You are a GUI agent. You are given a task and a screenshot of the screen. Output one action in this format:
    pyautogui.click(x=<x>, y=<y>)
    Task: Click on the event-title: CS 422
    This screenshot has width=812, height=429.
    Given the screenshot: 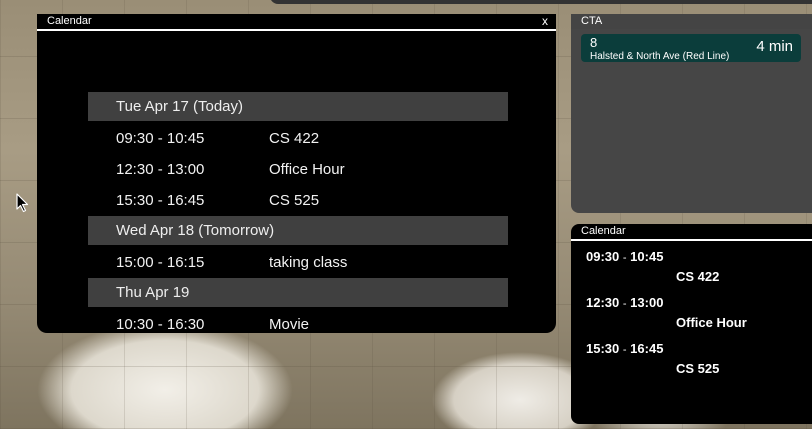 What is the action you would take?
    pyautogui.click(x=294, y=138)
    